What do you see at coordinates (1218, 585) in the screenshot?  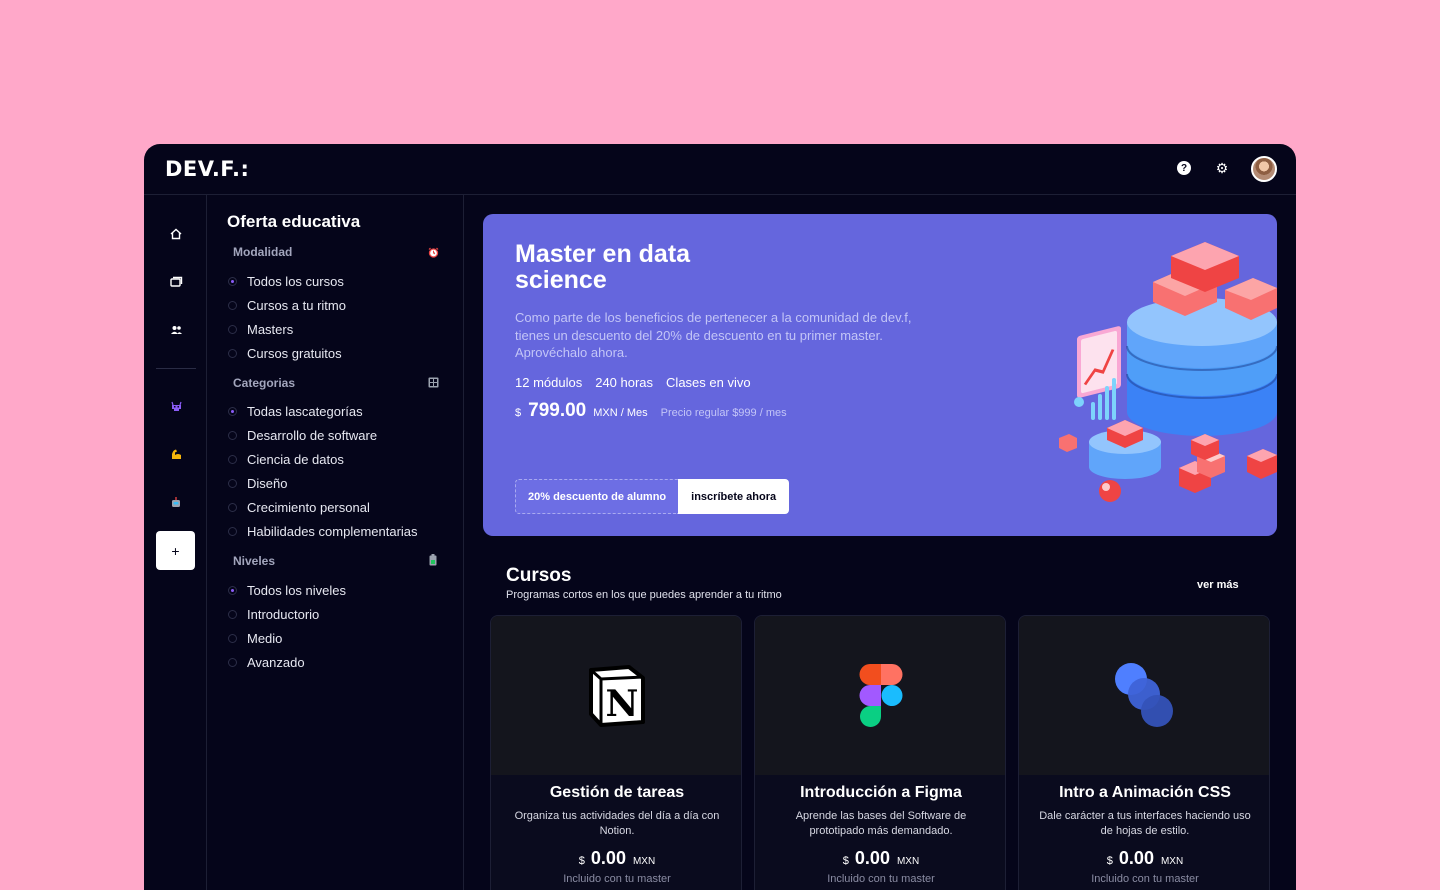 I see `see-more-link: ver más` at bounding box center [1218, 585].